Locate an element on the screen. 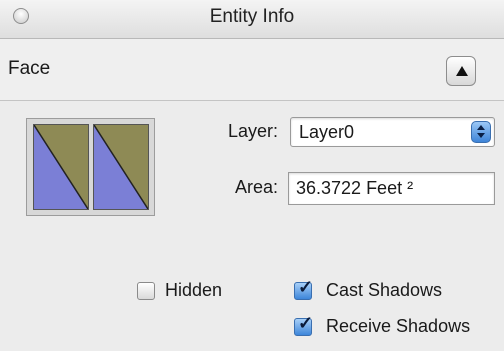  window-title: Entity Info is located at coordinates (252, 16).